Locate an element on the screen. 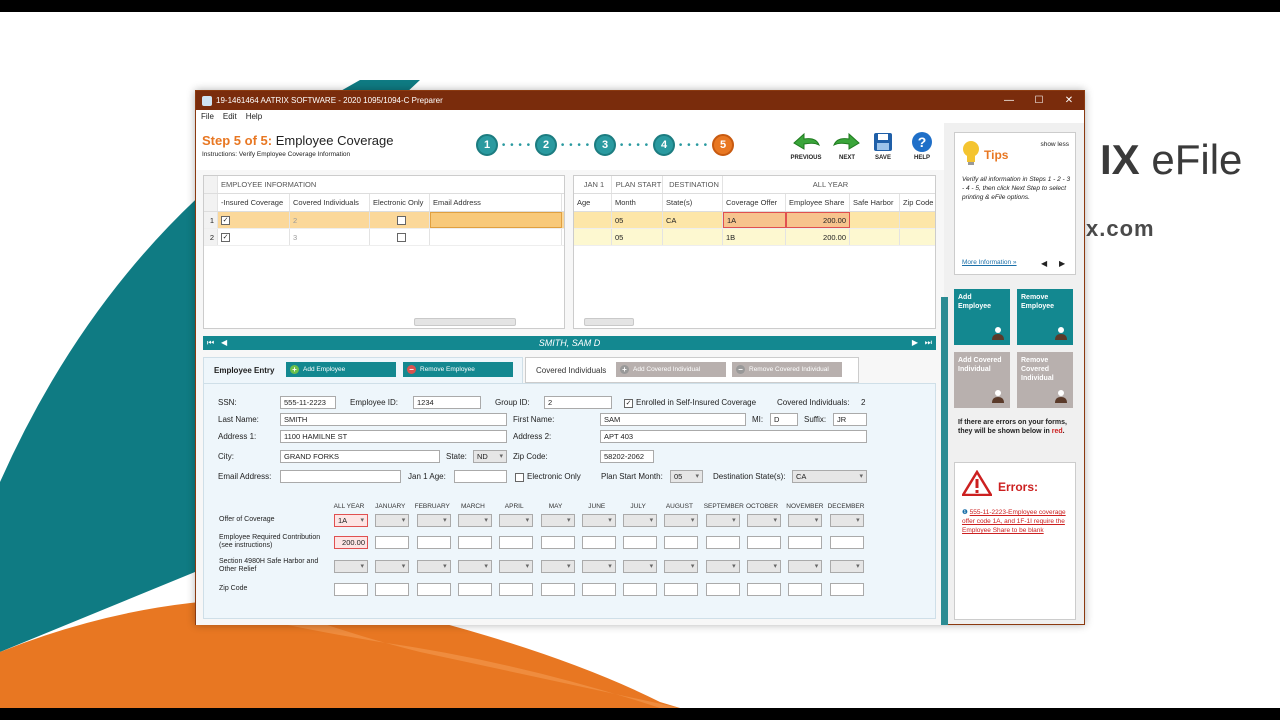 The width and height of the screenshot is (1280, 720). suffix-field: JR is located at coordinates (850, 419).